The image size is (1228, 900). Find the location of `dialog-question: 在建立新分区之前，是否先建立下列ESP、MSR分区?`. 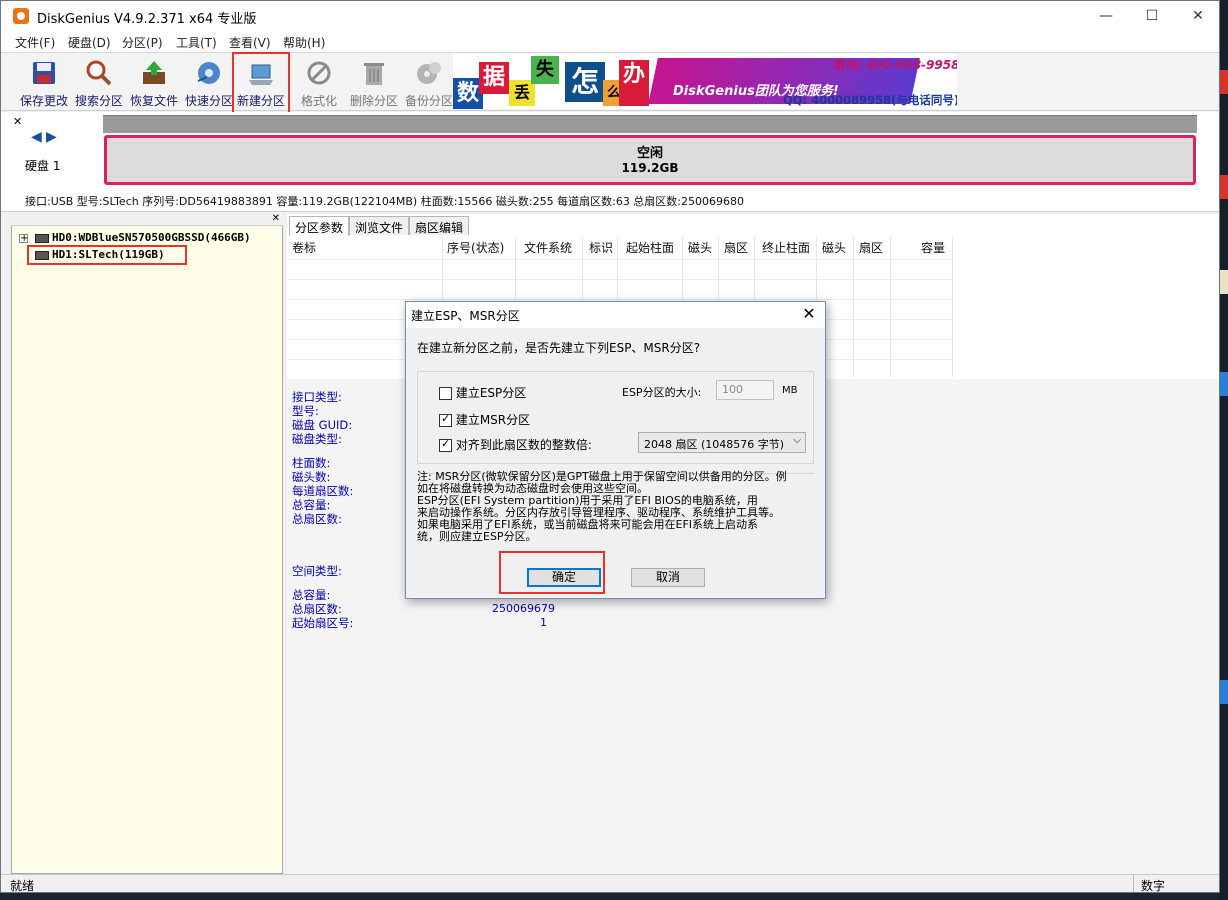

dialog-question: 在建立新分区之前，是否先建立下列ESP、MSR分区? is located at coordinates (559, 348).